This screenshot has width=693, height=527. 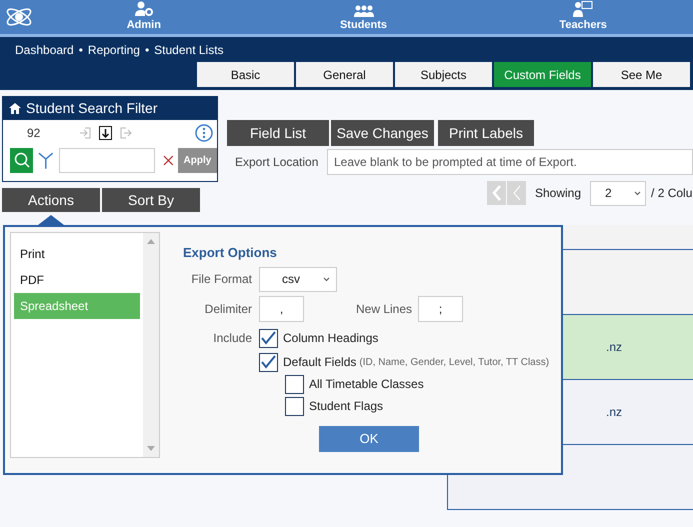 What do you see at coordinates (15, 108) in the screenshot?
I see `home-icon` at bounding box center [15, 108].